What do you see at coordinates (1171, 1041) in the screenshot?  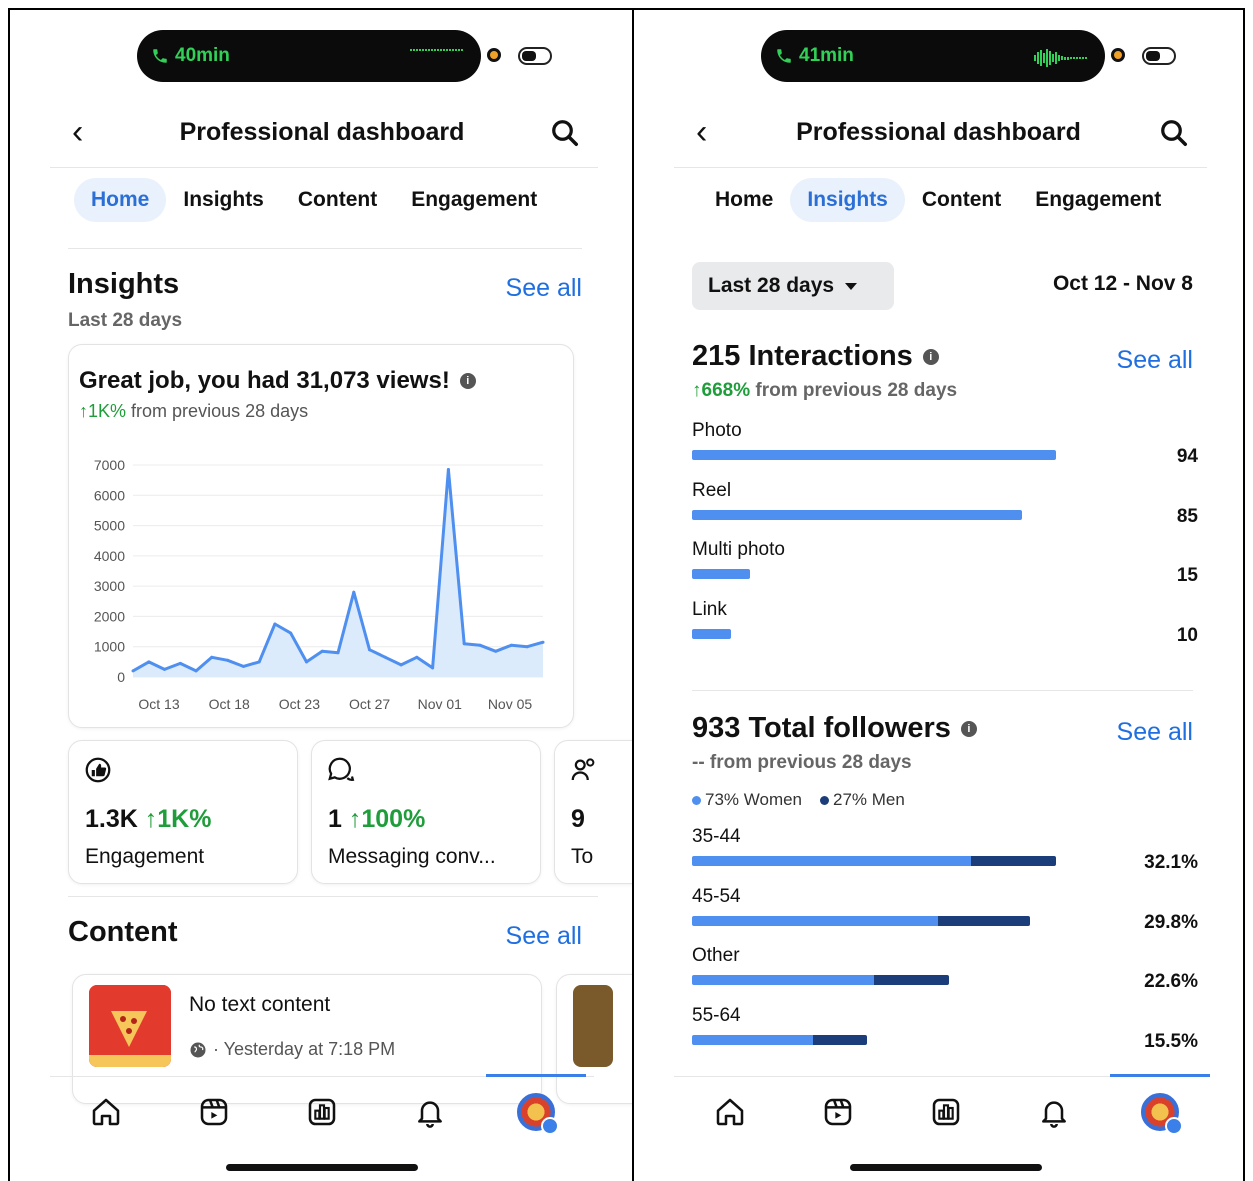 I see `age-value: 15.5%` at bounding box center [1171, 1041].